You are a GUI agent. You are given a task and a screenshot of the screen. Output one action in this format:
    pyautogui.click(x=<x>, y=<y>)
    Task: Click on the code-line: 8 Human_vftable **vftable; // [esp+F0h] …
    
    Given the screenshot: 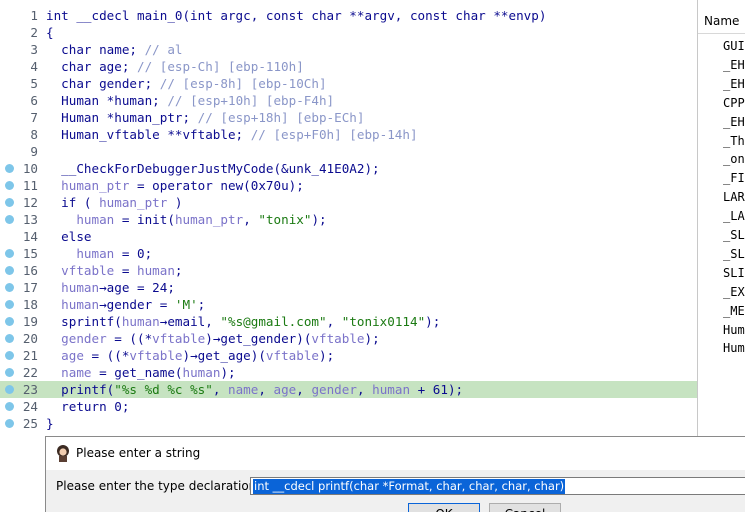 What is the action you would take?
    pyautogui.click(x=348, y=134)
    